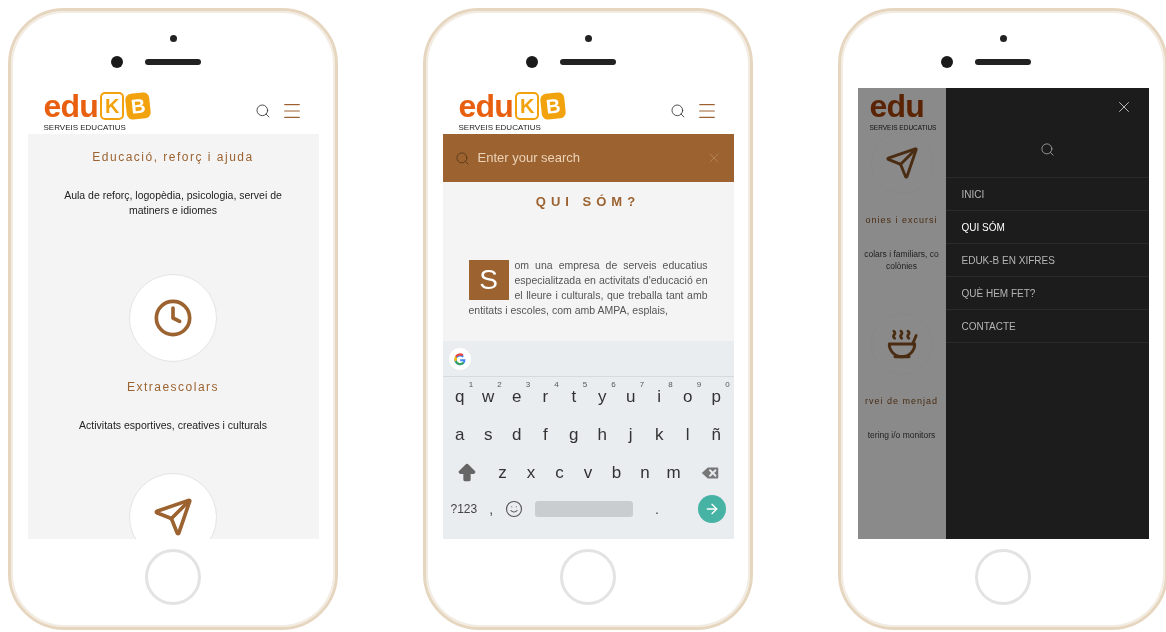  What do you see at coordinates (499, 385) in the screenshot?
I see `key-hint: 2` at bounding box center [499, 385].